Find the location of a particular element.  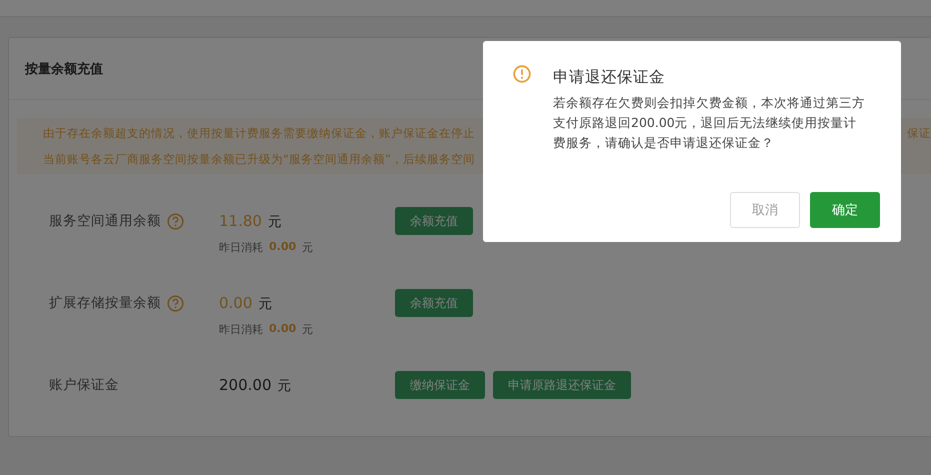

dialog-title: 申请退还保证金 is located at coordinates (609, 77).